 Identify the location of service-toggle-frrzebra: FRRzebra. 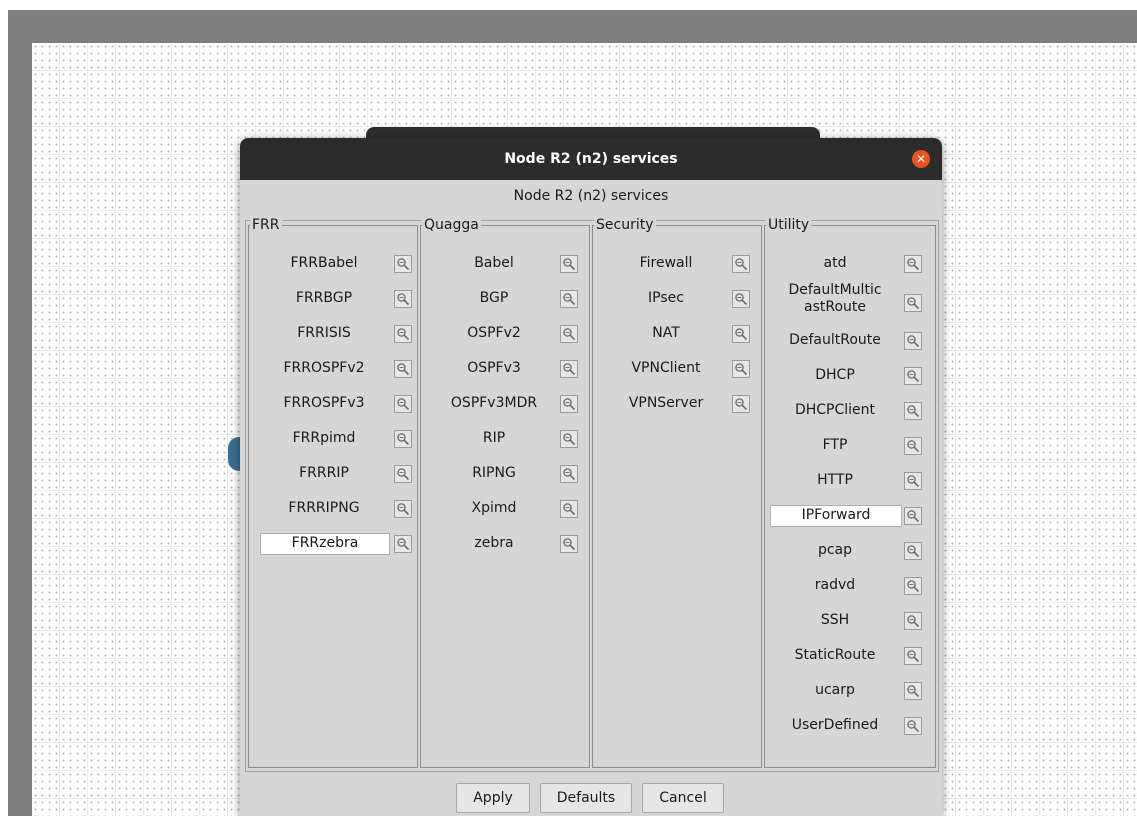
(325, 544).